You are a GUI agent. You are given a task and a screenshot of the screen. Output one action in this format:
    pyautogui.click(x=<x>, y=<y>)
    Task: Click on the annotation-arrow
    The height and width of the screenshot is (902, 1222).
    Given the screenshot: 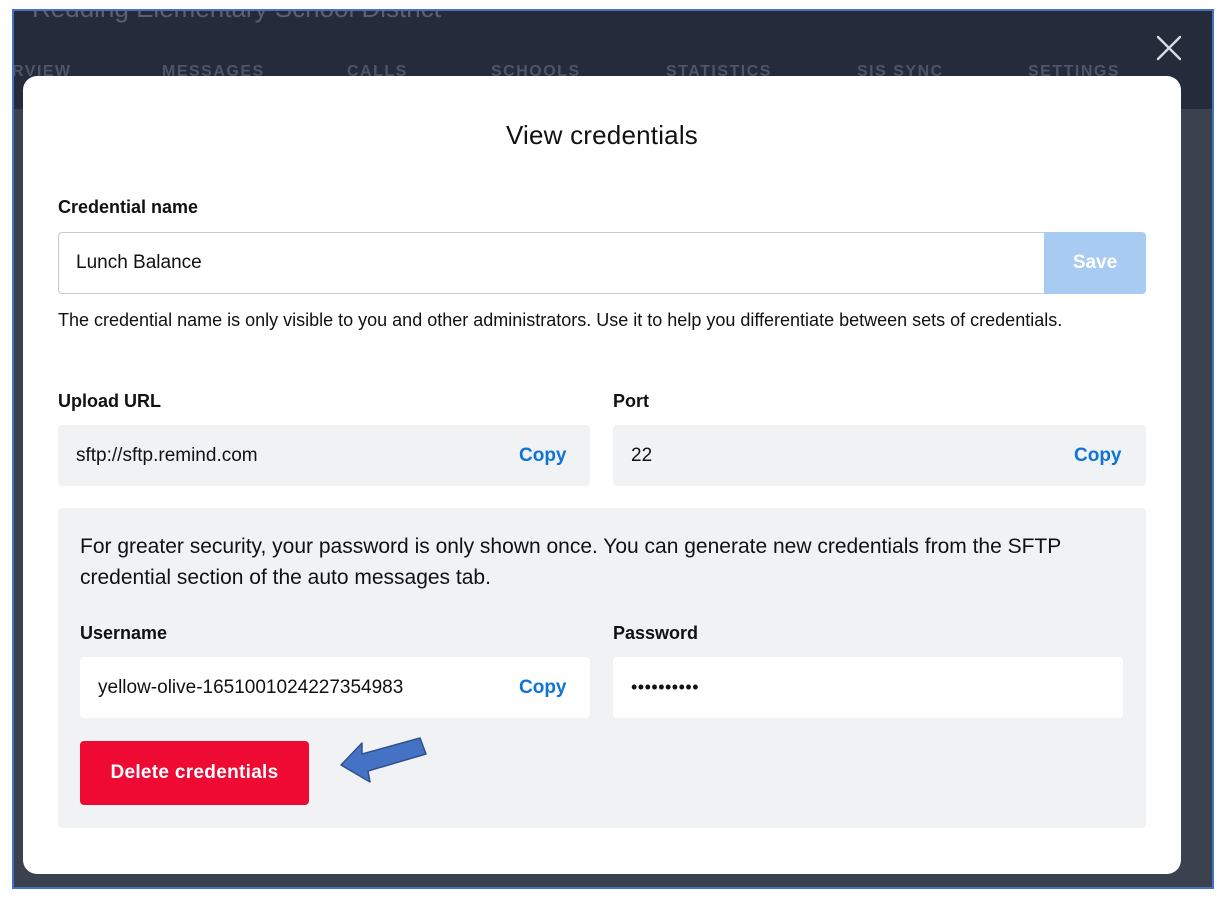 What is the action you would take?
    pyautogui.click(x=383, y=760)
    